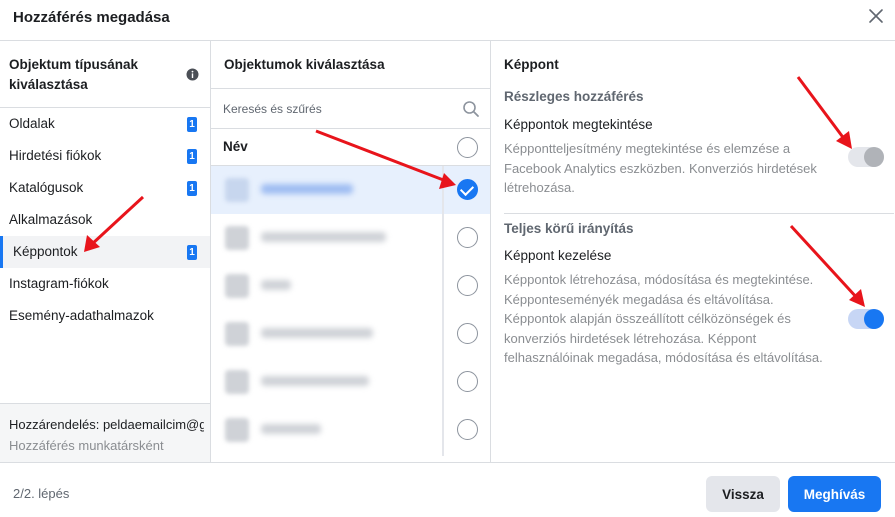 The width and height of the screenshot is (895, 517). What do you see at coordinates (447, 20) in the screenshot?
I see `dialog-header: Hozzáférés megadása` at bounding box center [447, 20].